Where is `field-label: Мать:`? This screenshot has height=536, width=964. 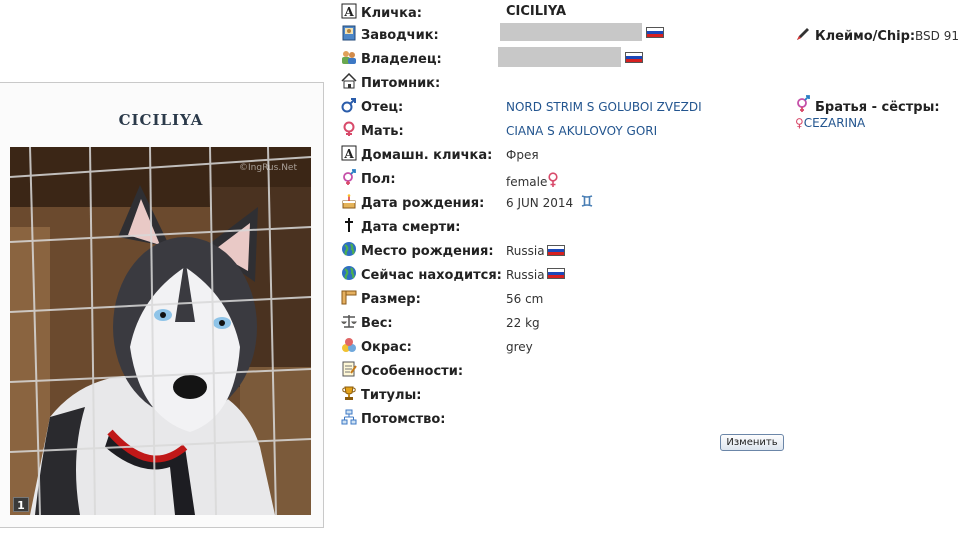 field-label: Мать: is located at coordinates (382, 131).